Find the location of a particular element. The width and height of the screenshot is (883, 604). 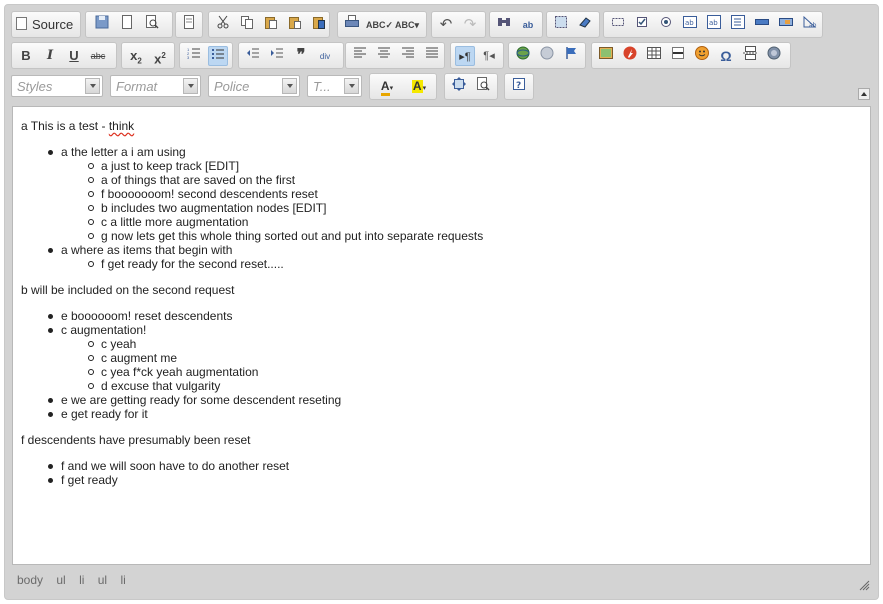

italic-icon: I is located at coordinates (50, 56).